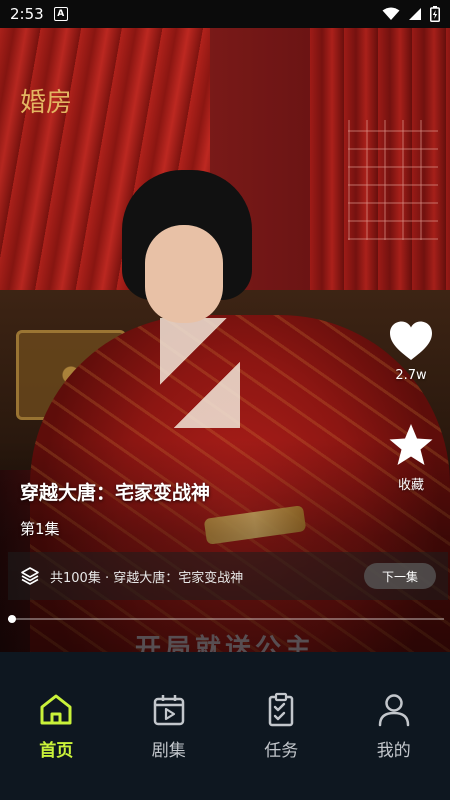  Describe the element at coordinates (400, 576) in the screenshot. I see `next-episode-button: 下一集` at that location.